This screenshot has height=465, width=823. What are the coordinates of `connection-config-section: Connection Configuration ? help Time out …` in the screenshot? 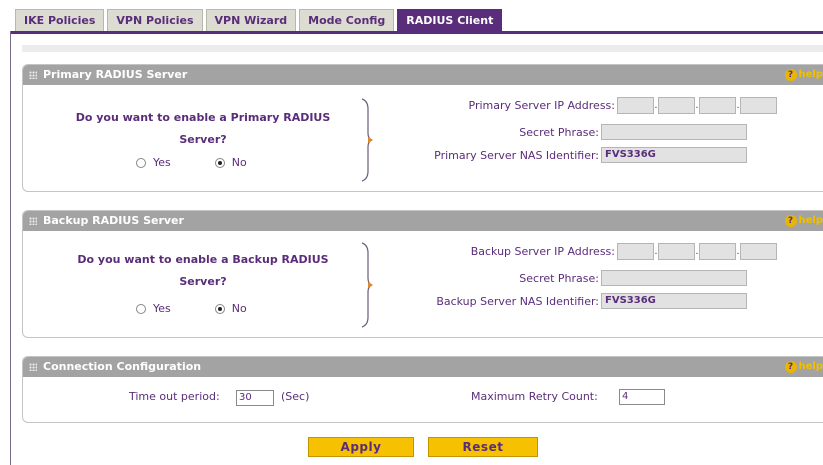 It's located at (422, 389).